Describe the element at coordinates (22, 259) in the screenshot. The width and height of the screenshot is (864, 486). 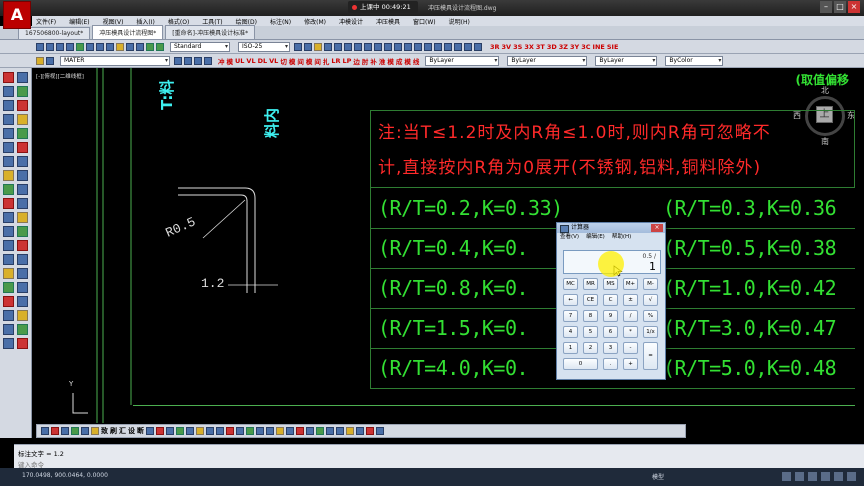
I see `stretch-icon` at that location.